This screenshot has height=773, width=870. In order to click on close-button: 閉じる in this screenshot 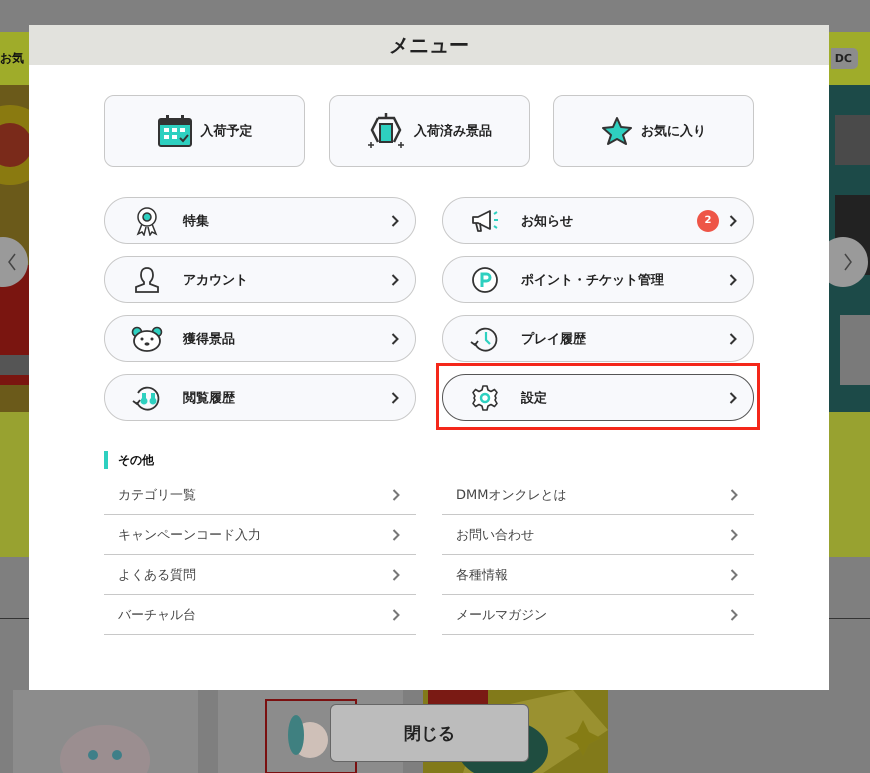, I will do `click(429, 733)`.